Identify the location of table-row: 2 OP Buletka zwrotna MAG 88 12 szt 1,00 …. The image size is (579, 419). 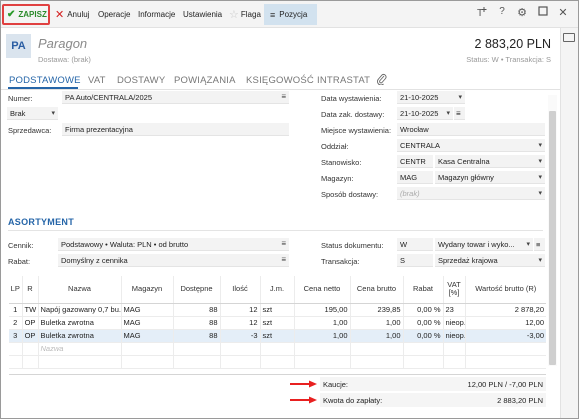
(277, 323).